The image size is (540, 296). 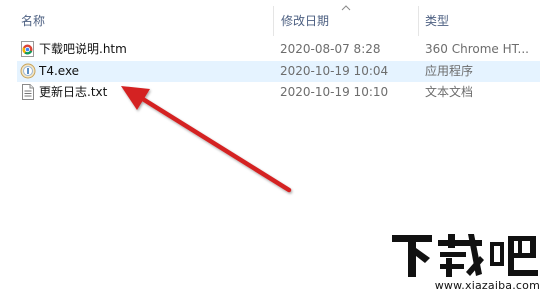 I want to click on file-date: 2020-10-19 10:04, so click(x=334, y=71).